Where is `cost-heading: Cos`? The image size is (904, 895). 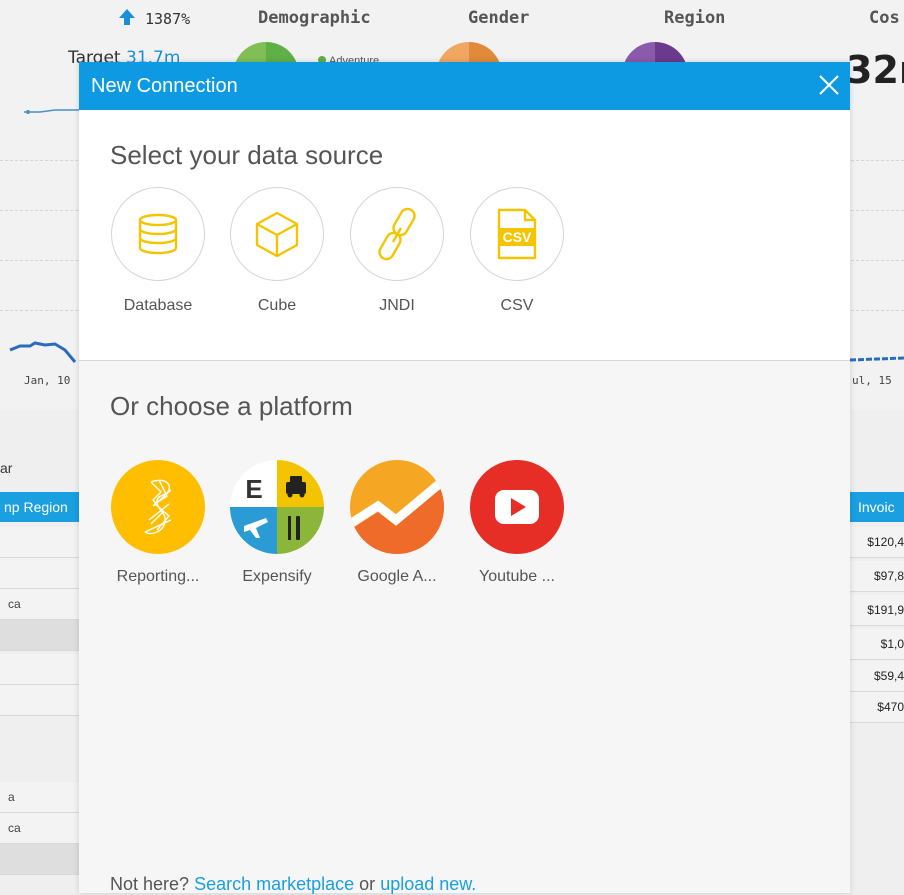 cost-heading: Cos is located at coordinates (884, 18).